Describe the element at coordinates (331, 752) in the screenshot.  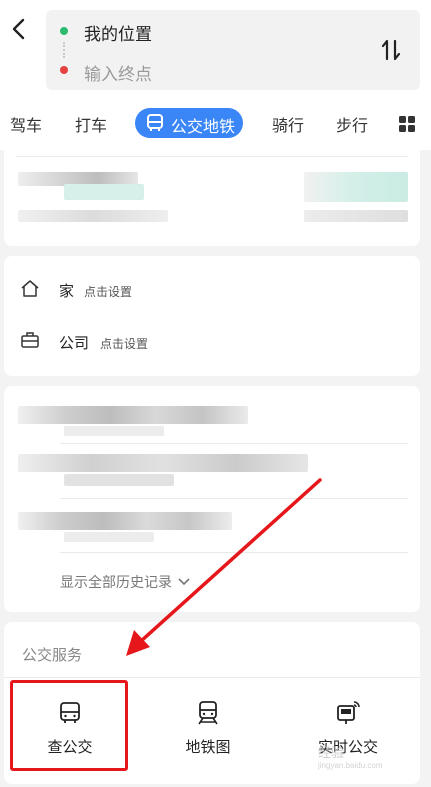
I see `watermark-main: 经验` at that location.